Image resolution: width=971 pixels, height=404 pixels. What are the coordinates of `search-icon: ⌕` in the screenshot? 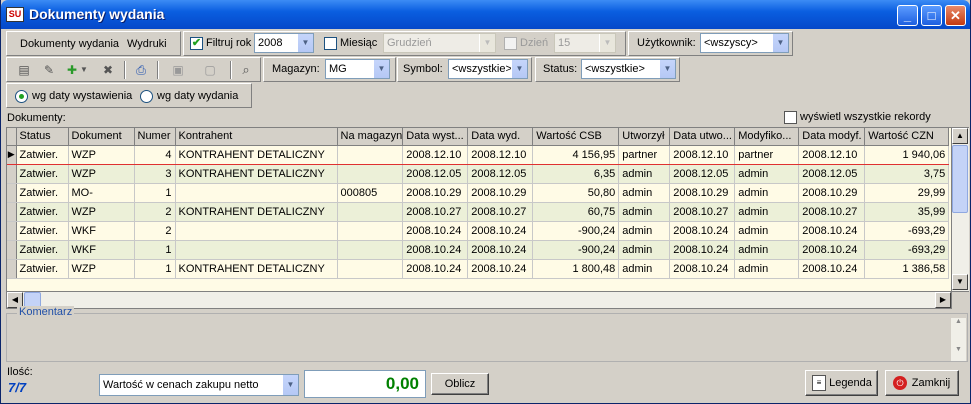 It's located at (246, 70).